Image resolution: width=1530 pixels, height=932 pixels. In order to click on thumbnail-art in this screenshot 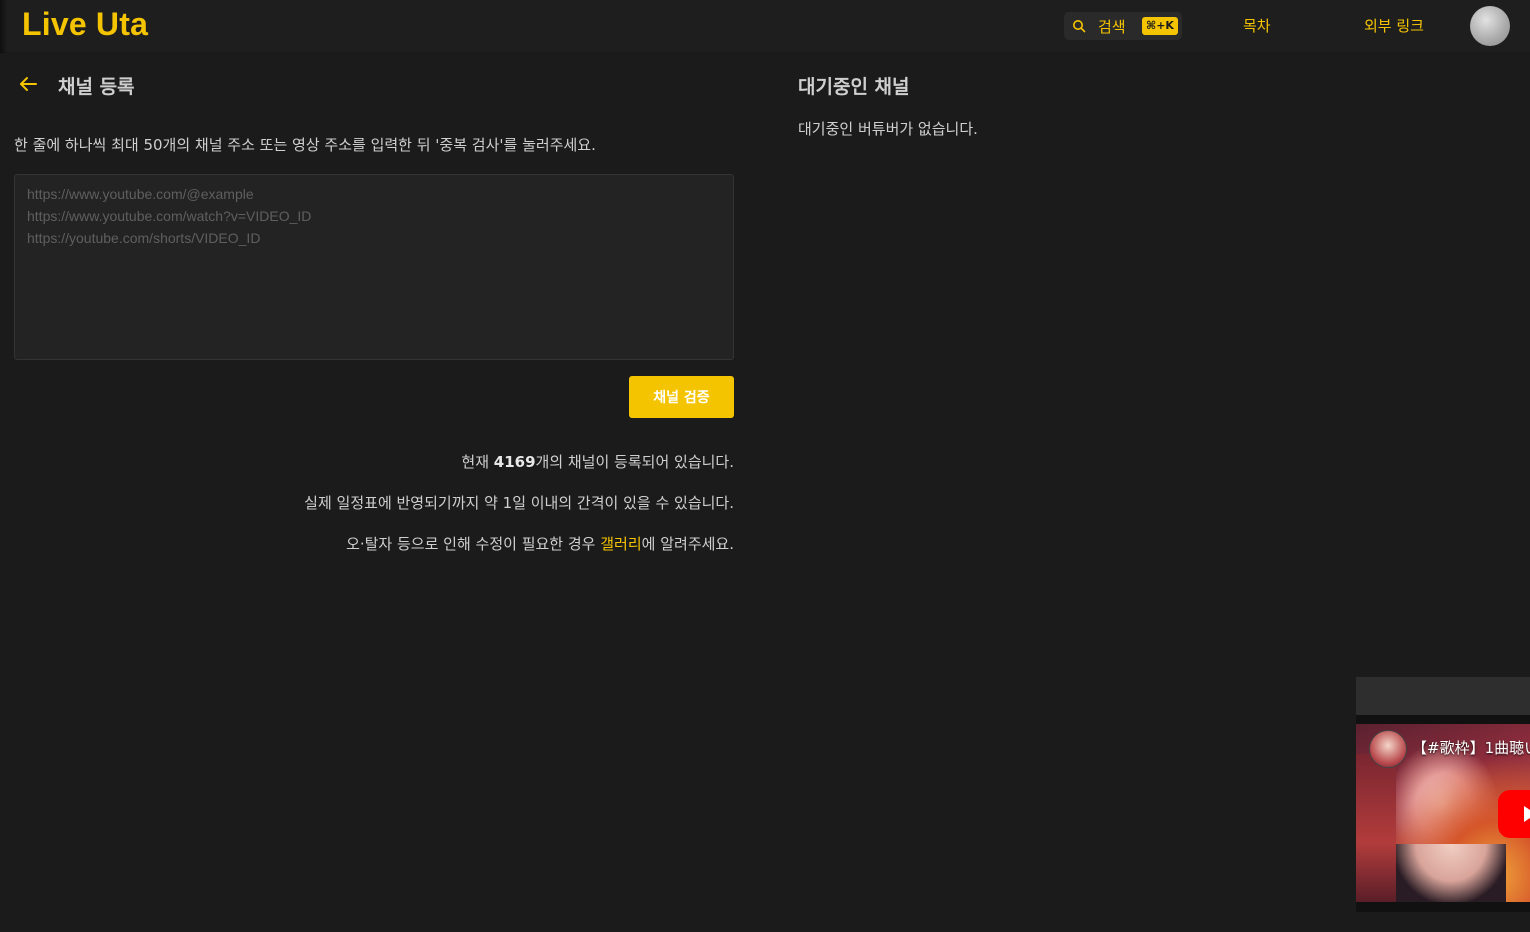, I will do `click(1376, 828)`.